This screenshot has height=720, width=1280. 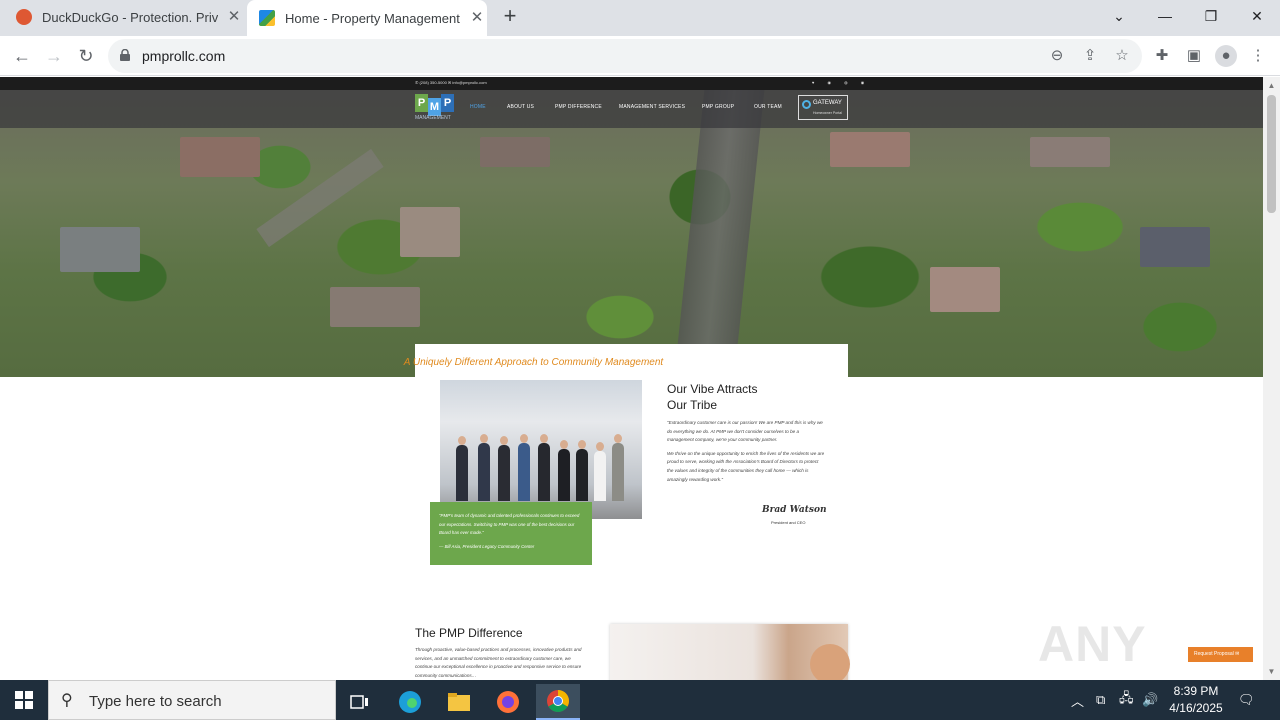 I want to click on system-clock: 8:39 PM 4/16/2025, so click(x=1196, y=700).